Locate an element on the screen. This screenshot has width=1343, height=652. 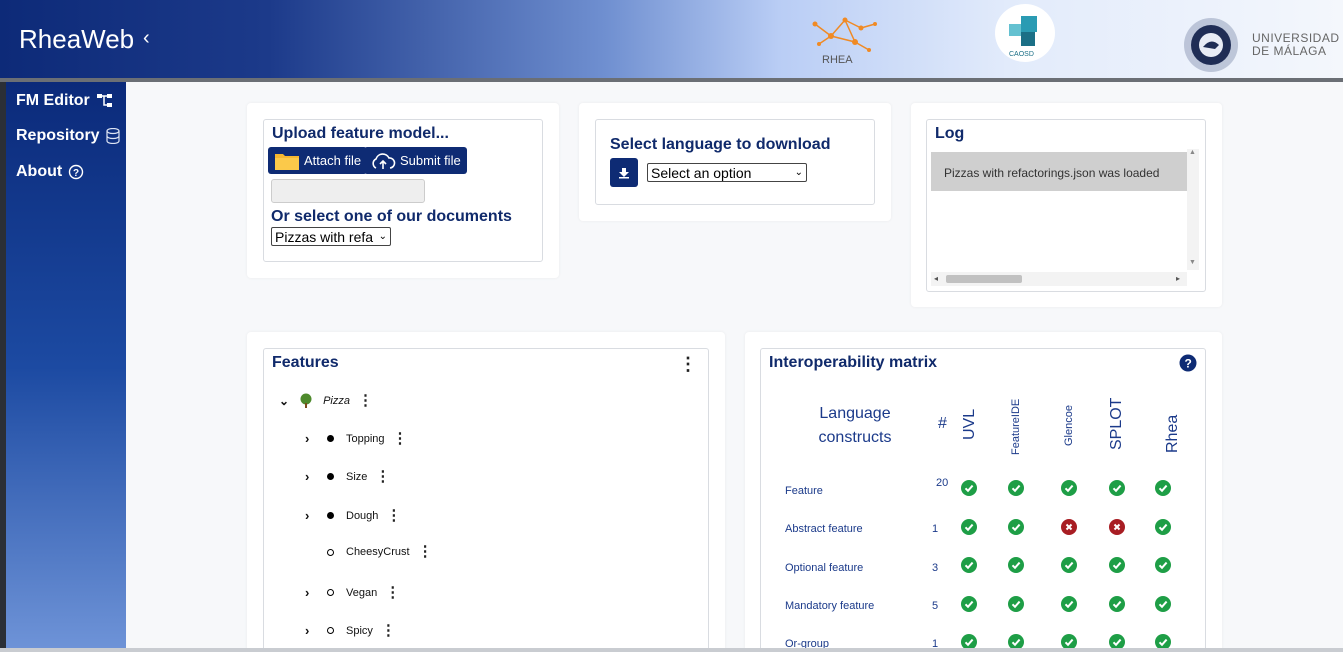
matrix-row-count: 1 is located at coordinates (935, 529).